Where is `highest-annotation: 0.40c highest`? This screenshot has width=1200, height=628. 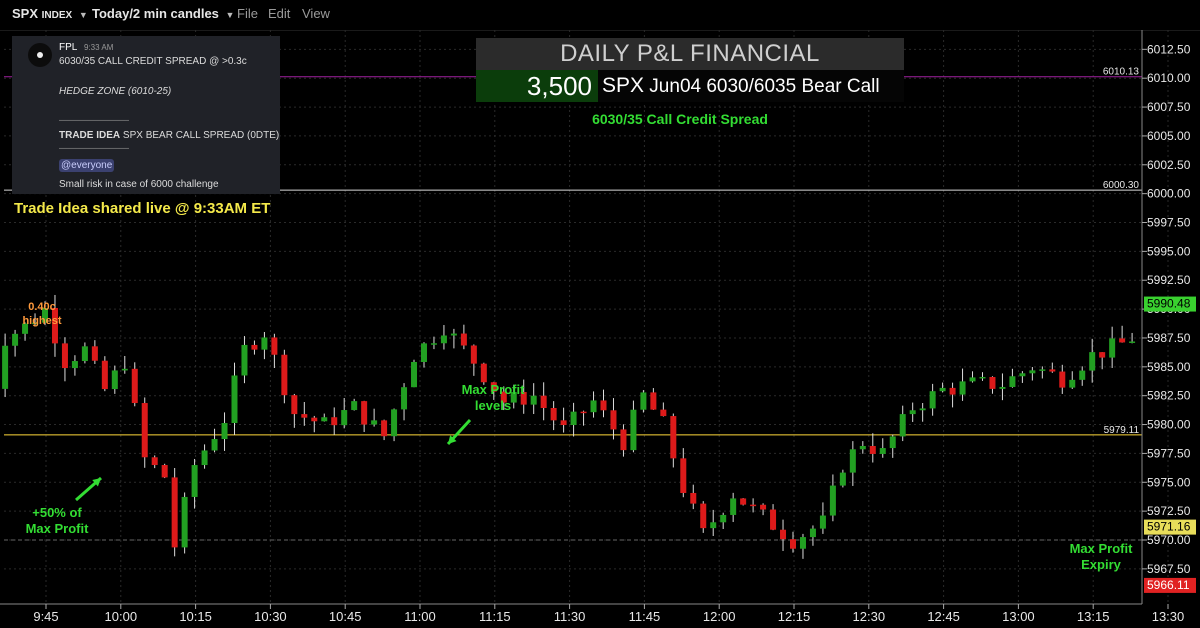
highest-annotation: 0.40c highest is located at coordinates (42, 314).